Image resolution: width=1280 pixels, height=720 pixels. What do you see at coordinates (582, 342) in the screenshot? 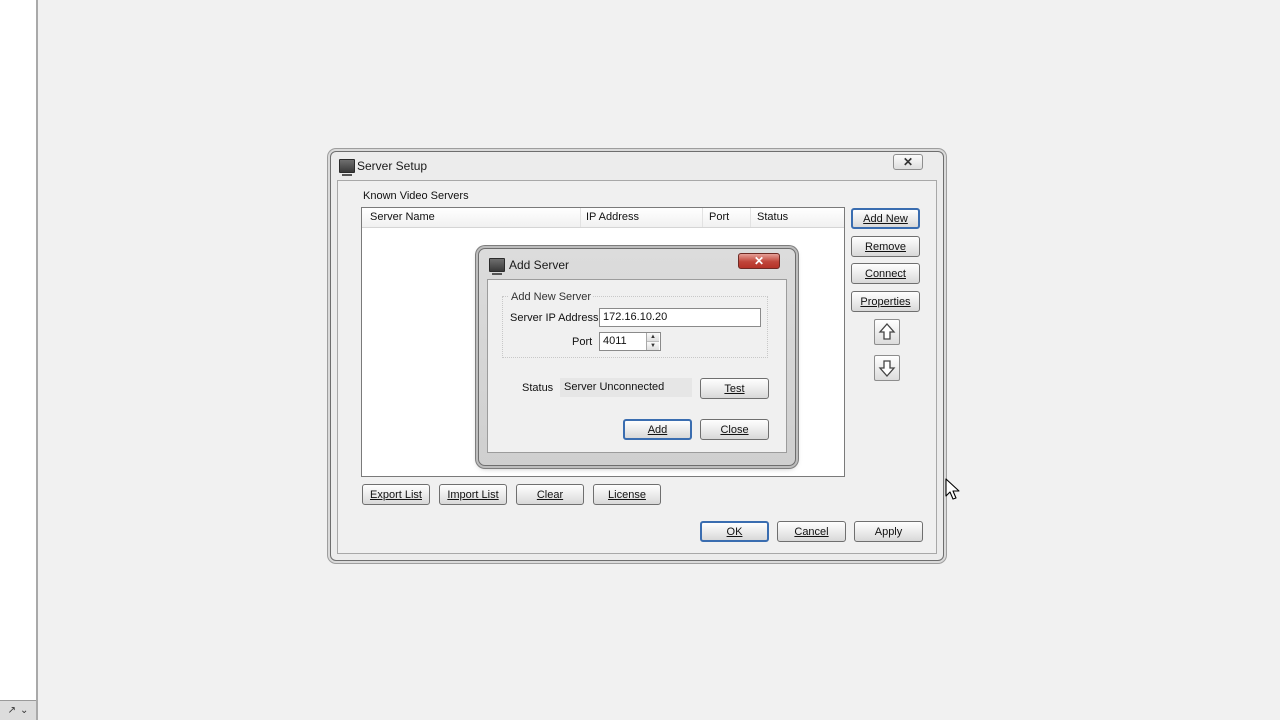
I see `port-label: Port` at bounding box center [582, 342].